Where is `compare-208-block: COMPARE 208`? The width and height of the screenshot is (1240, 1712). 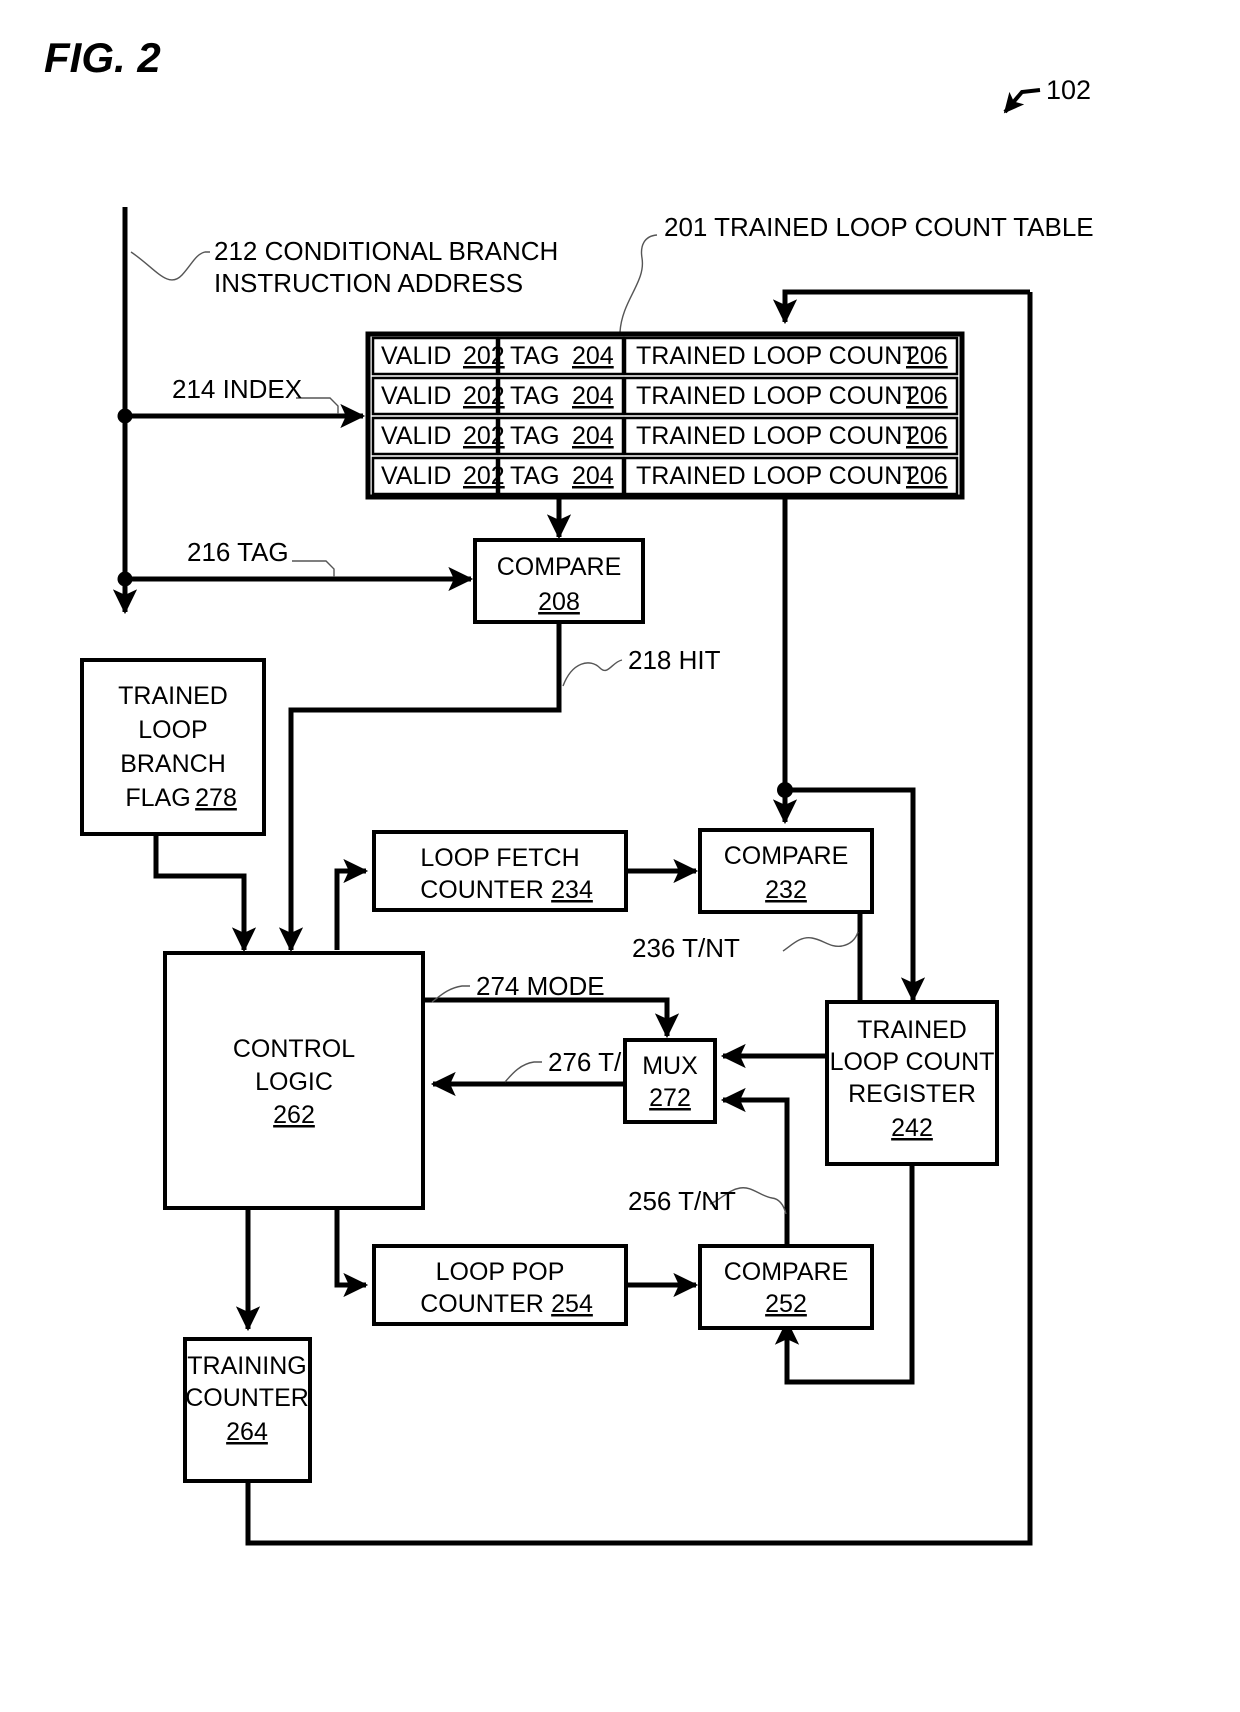
compare-208-block: COMPARE 208 is located at coordinates (559, 581).